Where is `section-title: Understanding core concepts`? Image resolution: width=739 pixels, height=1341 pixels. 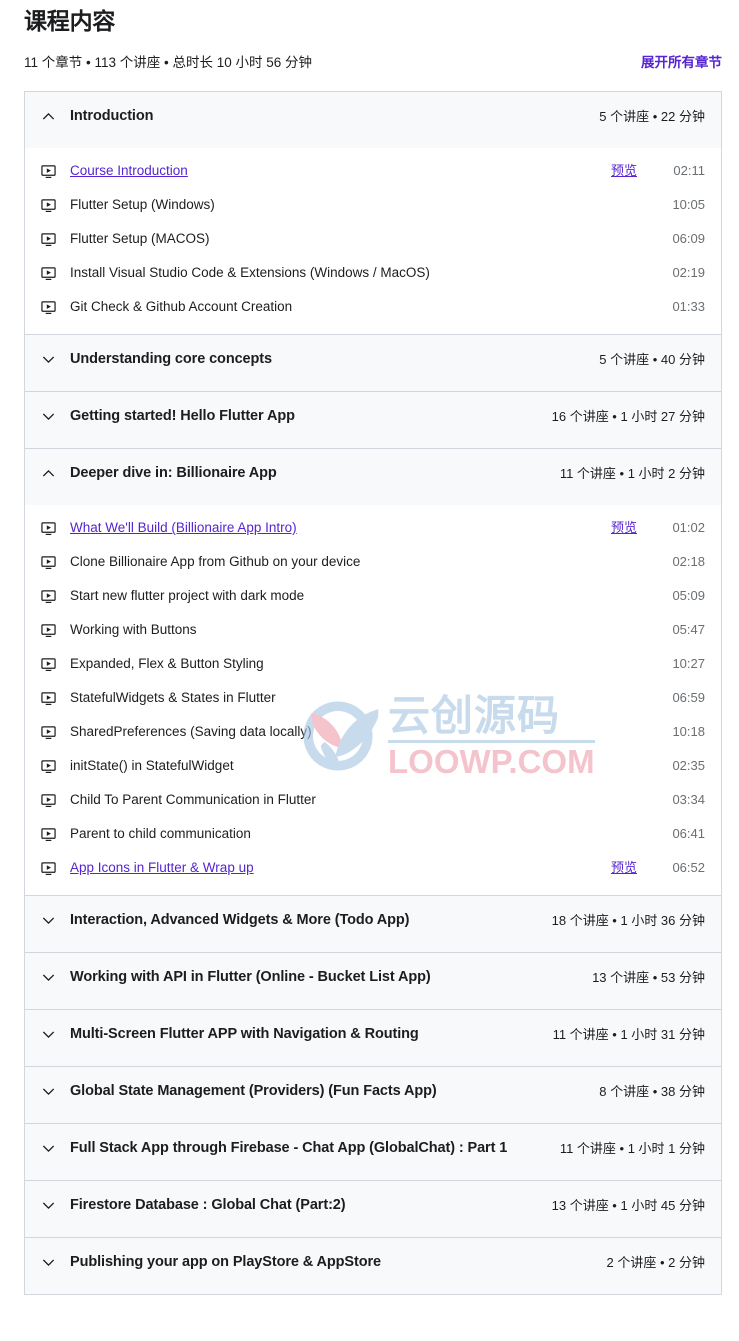
section-title: Understanding core concepts is located at coordinates (171, 359).